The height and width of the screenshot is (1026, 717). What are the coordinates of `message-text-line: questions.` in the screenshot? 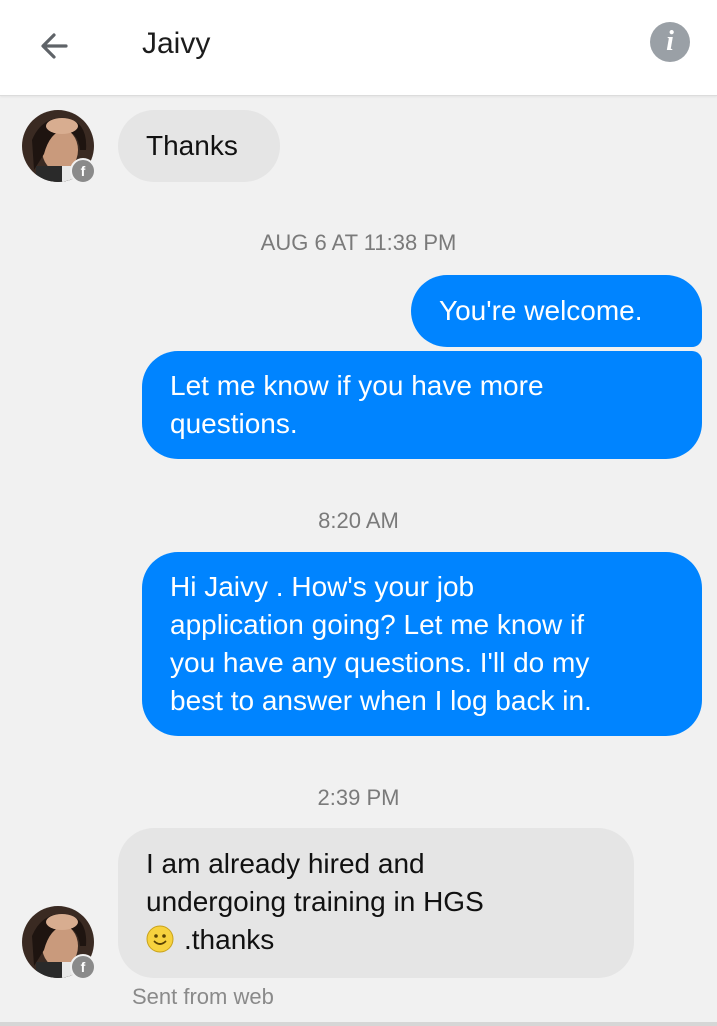 It's located at (234, 423).